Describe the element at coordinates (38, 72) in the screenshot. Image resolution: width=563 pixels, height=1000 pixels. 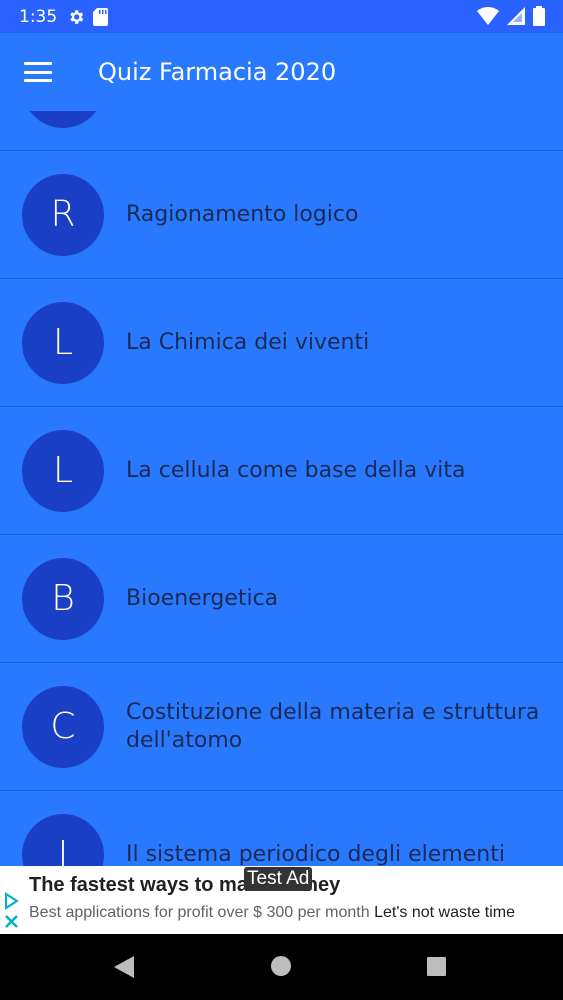
I see `hamburger-menu-icon` at that location.